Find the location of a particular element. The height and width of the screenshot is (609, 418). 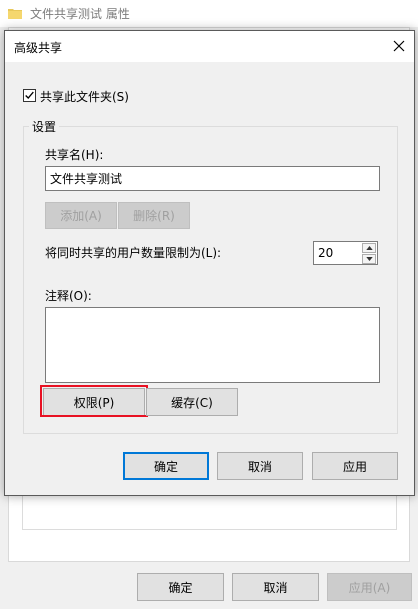

settings-group-label: 设置 is located at coordinates (44, 126).